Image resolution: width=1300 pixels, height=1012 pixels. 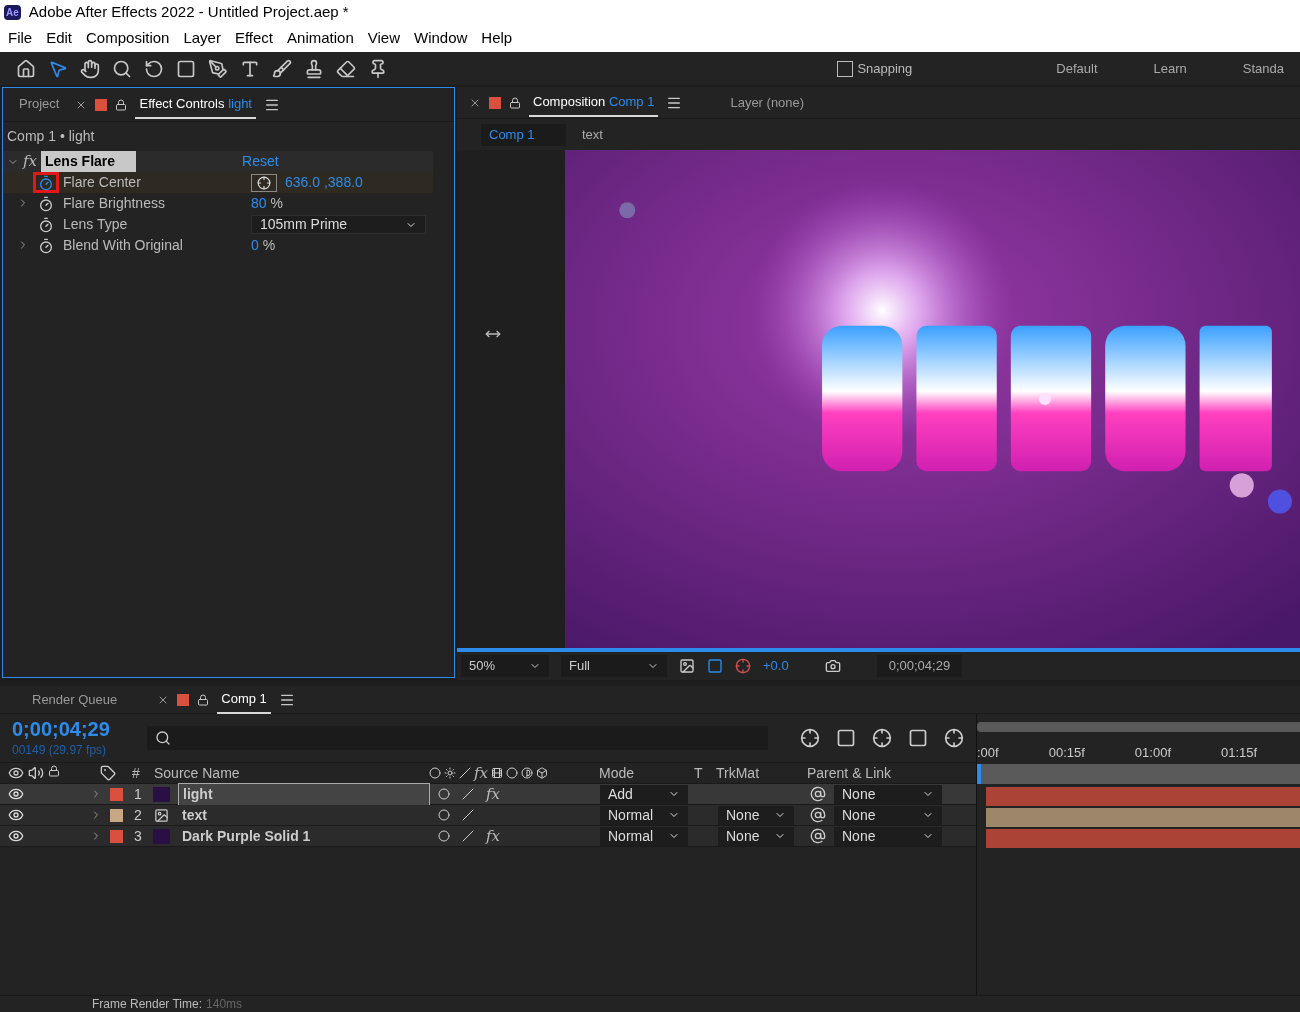 What do you see at coordinates (26, 68) in the screenshot?
I see `home-icon` at bounding box center [26, 68].